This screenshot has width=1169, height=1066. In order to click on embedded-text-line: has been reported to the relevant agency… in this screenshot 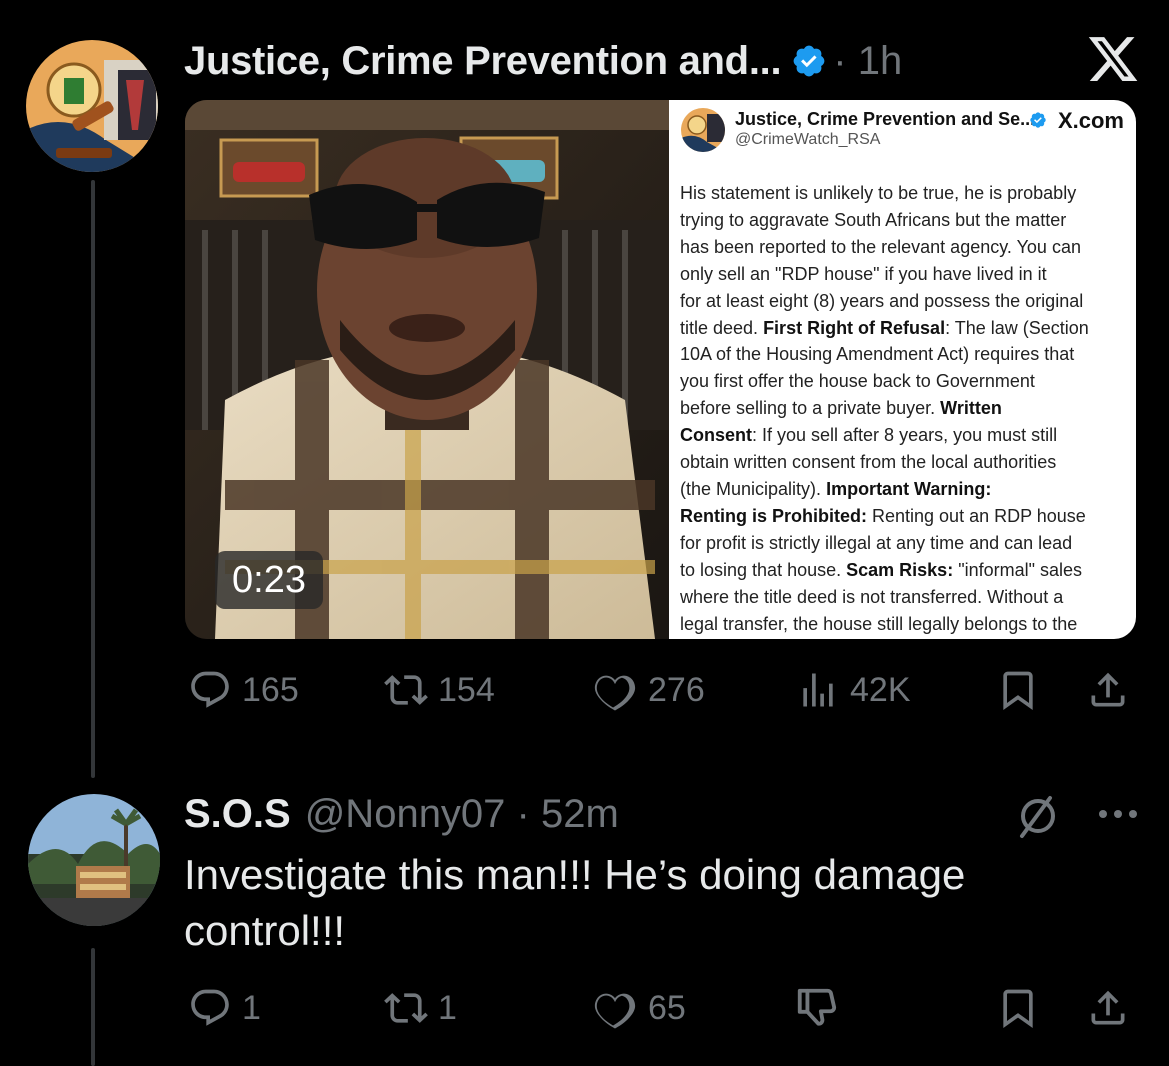, I will do `click(880, 246)`.